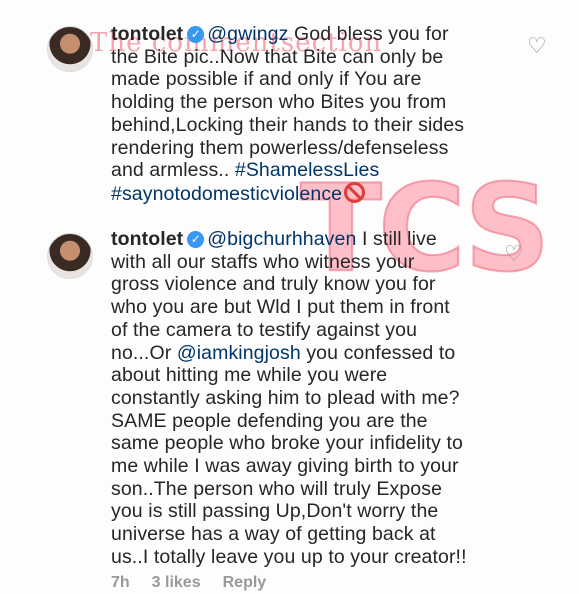 This screenshot has width=579, height=594. Describe the element at coordinates (120, 582) in the screenshot. I see `timestamp: 7h` at that location.